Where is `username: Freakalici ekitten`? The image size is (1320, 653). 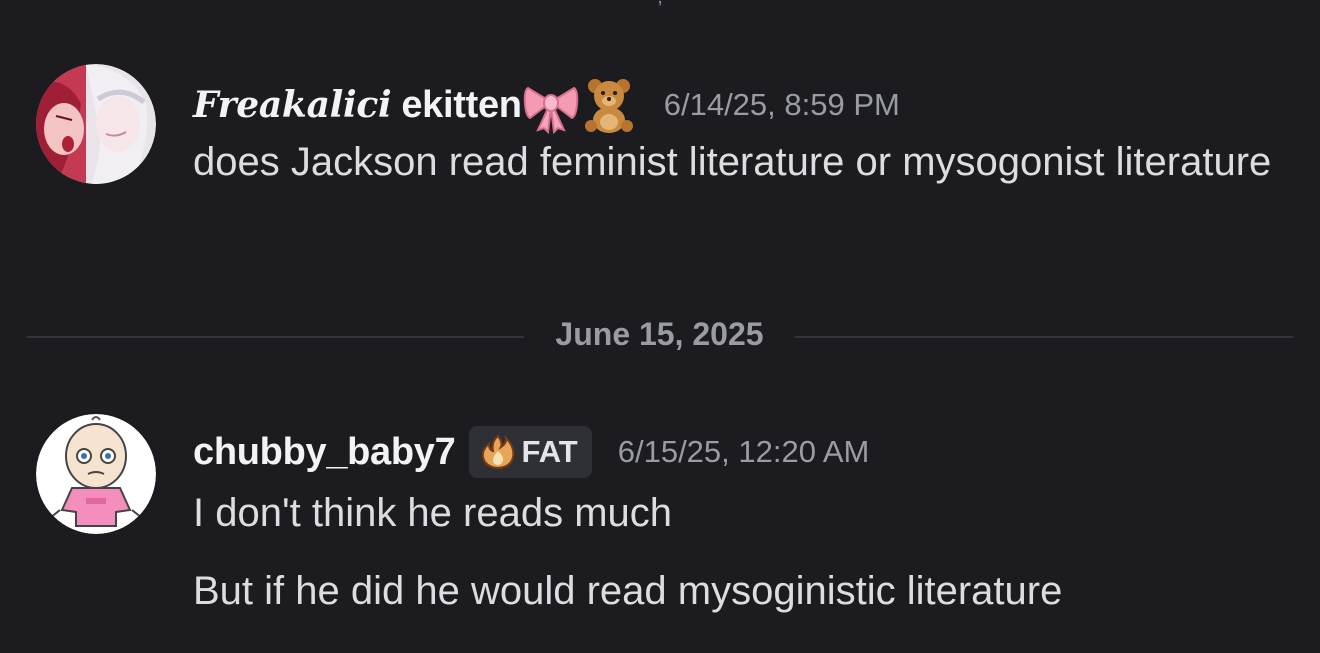
username: Freakalici ekitten is located at coordinates (357, 105).